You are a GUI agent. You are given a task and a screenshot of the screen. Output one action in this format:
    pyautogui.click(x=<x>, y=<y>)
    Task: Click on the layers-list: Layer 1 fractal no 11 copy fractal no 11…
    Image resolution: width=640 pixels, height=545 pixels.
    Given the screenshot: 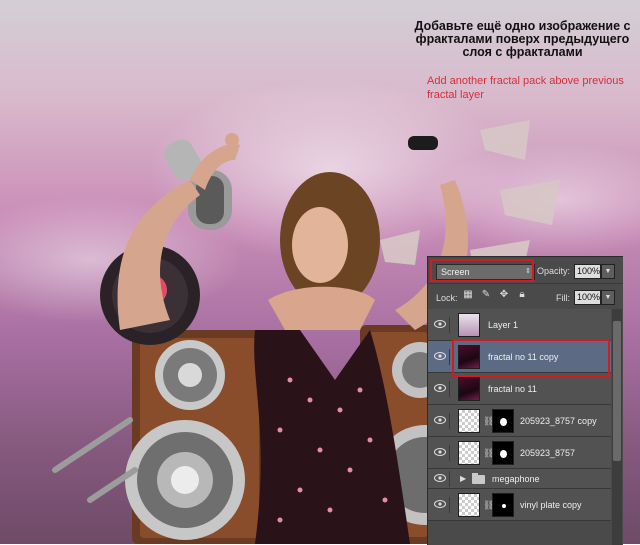 What is the action you would take?
    pyautogui.click(x=525, y=427)
    